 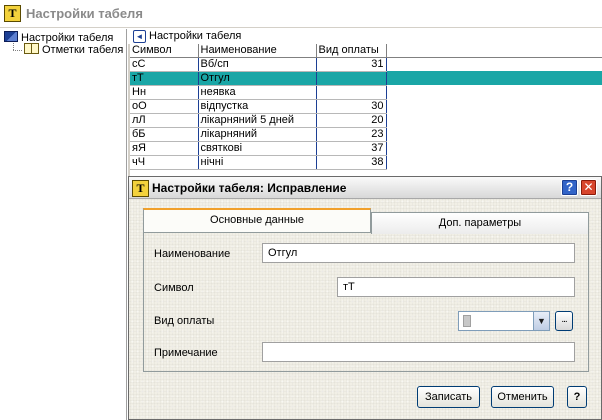 I want to click on main-window-header: T Настройки табеля, so click(x=301, y=14).